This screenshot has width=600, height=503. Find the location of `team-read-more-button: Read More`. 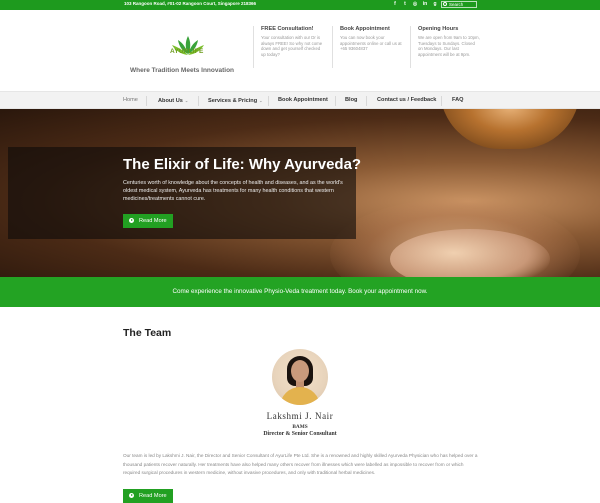

team-read-more-button: Read More is located at coordinates (148, 496).